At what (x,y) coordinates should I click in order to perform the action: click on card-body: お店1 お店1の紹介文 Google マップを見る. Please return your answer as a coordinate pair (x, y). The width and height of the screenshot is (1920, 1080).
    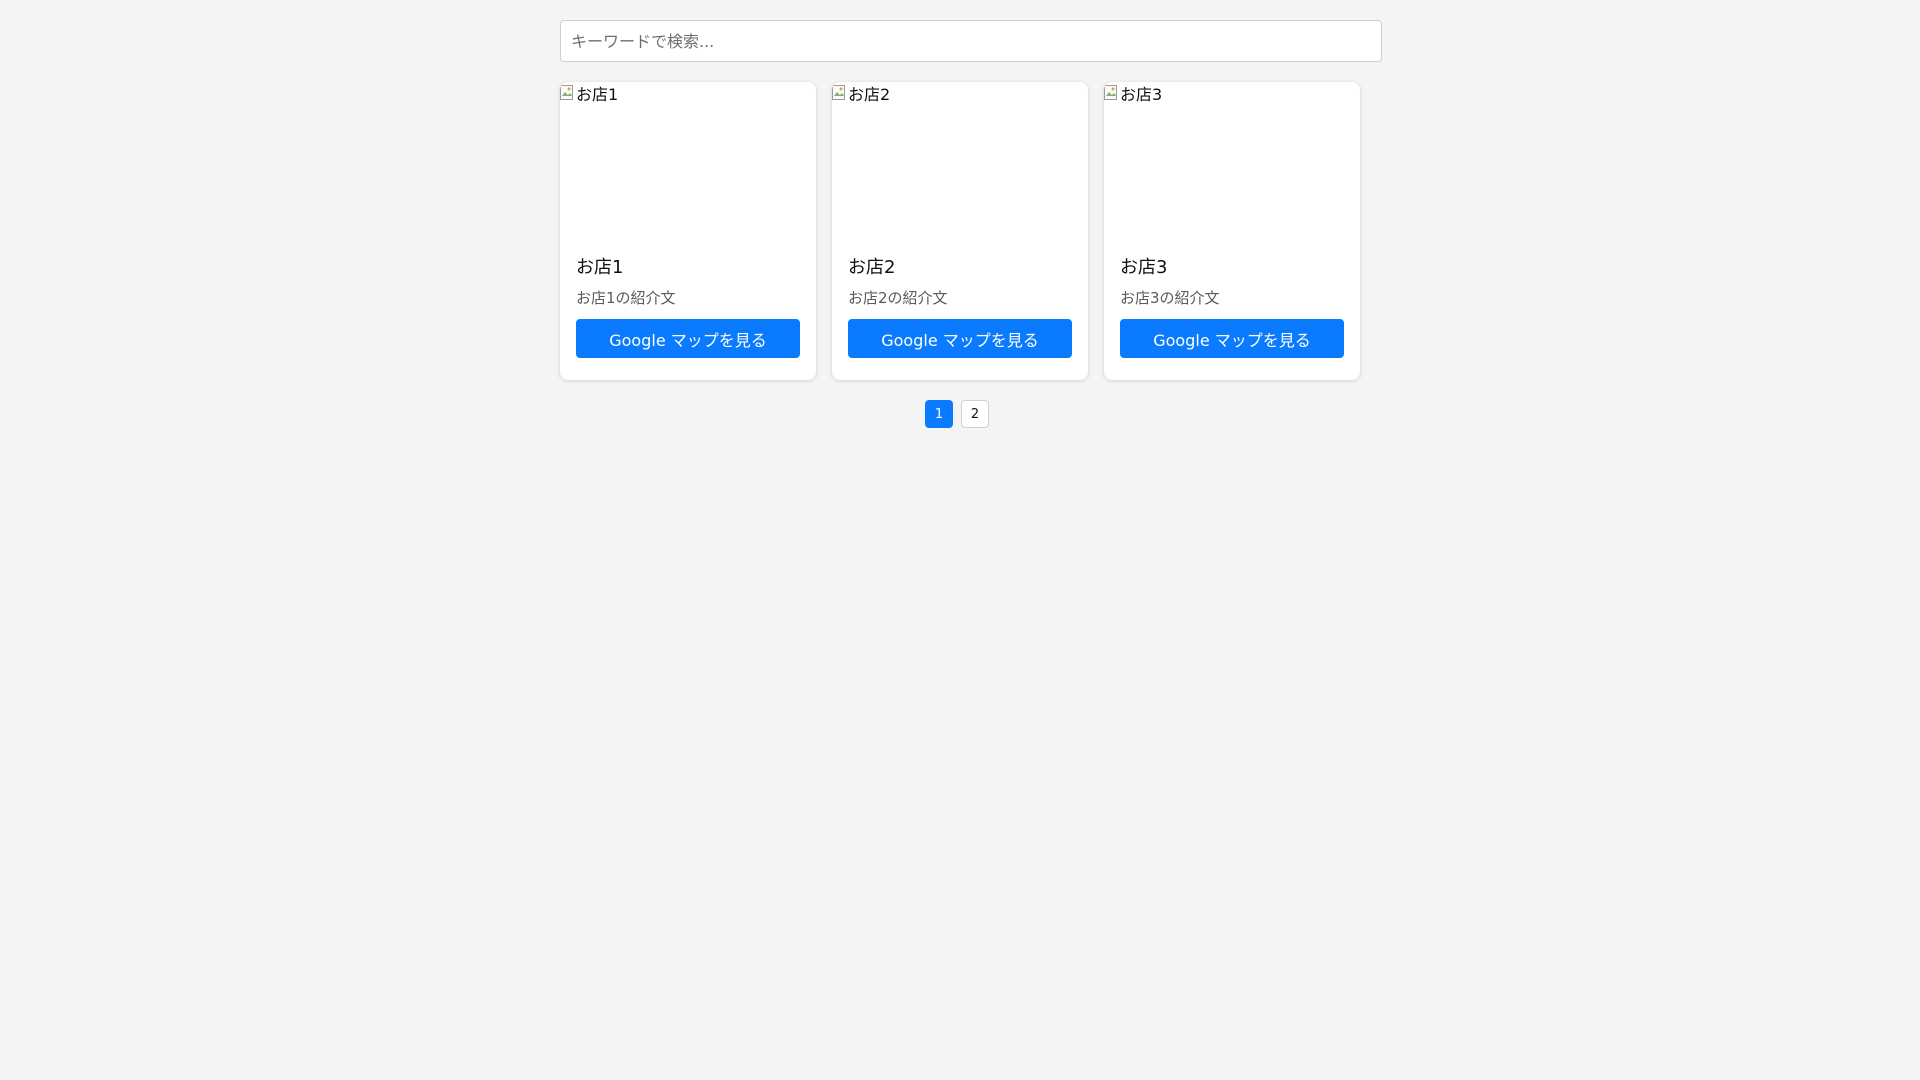
    Looking at the image, I should click on (688, 307).